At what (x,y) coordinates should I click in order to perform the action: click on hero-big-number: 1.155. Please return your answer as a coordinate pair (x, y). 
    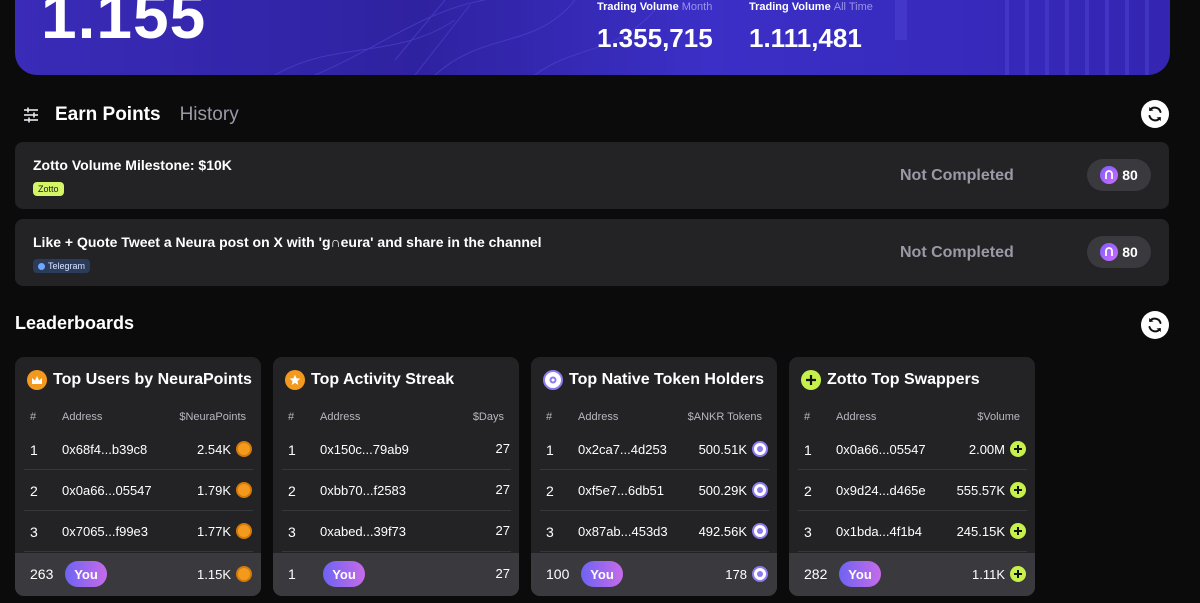
    Looking at the image, I should click on (124, 26).